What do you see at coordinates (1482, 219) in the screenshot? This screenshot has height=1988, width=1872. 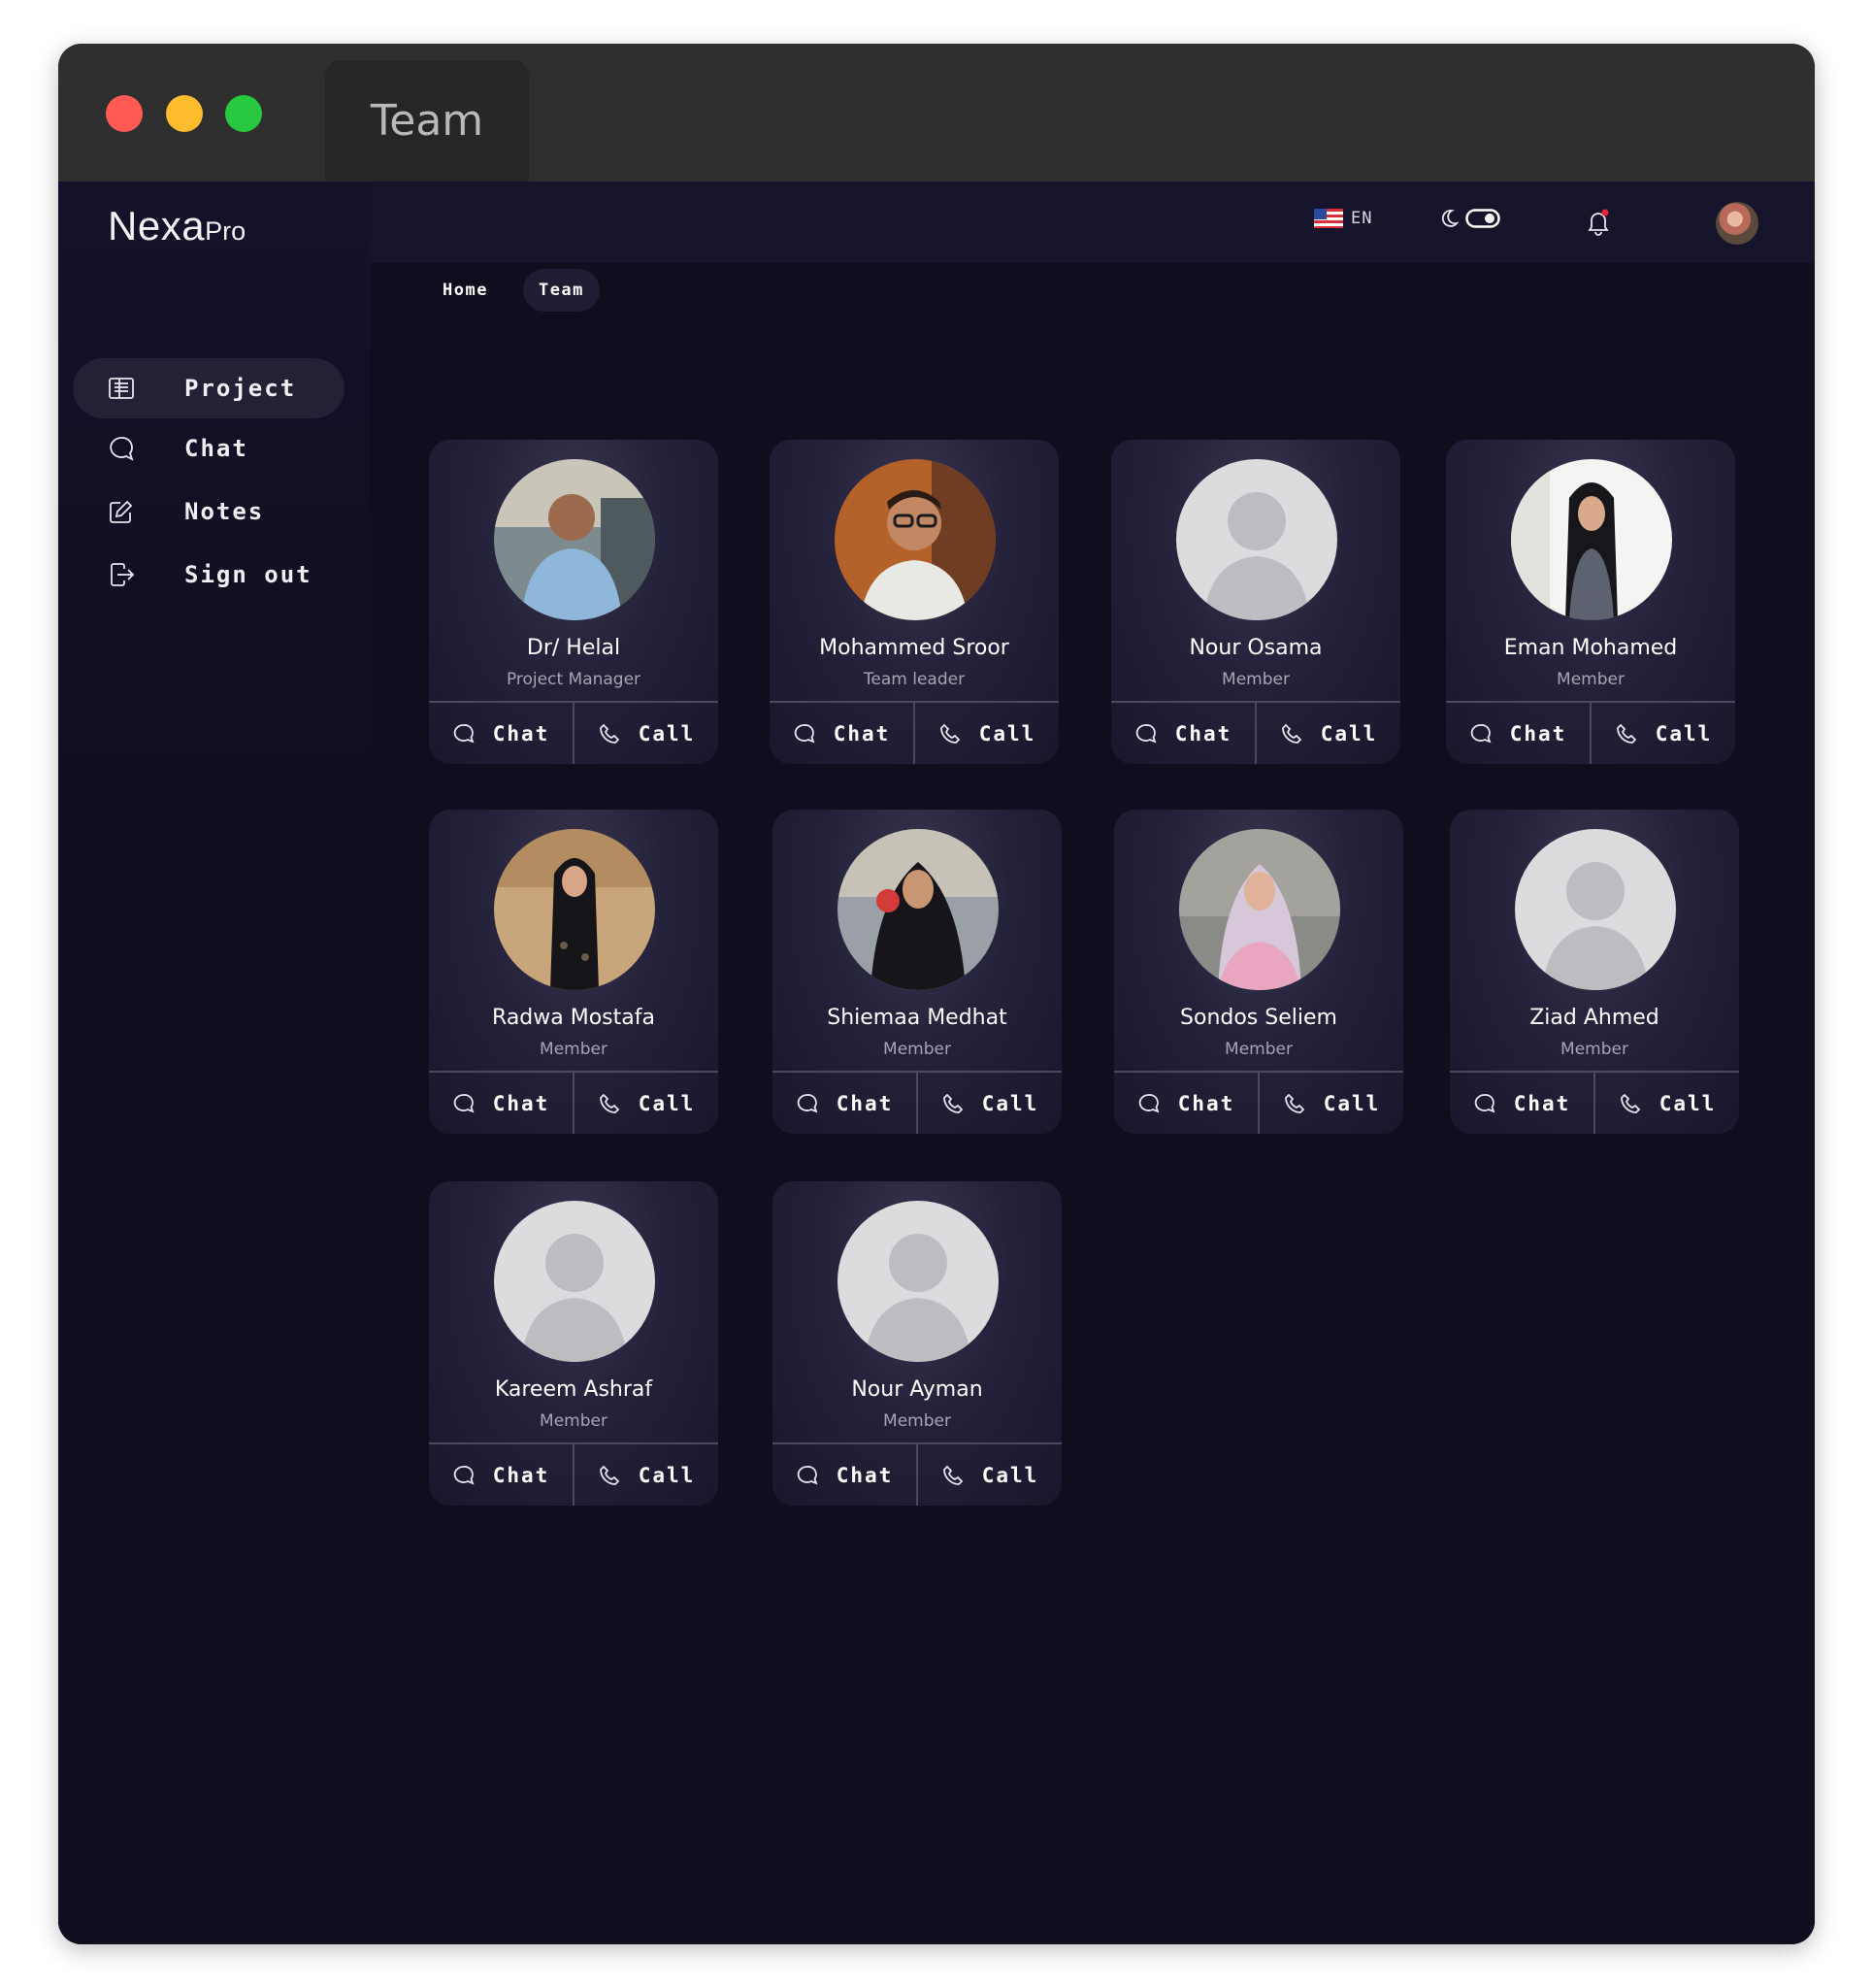 I see `toggle-switch-icon` at bounding box center [1482, 219].